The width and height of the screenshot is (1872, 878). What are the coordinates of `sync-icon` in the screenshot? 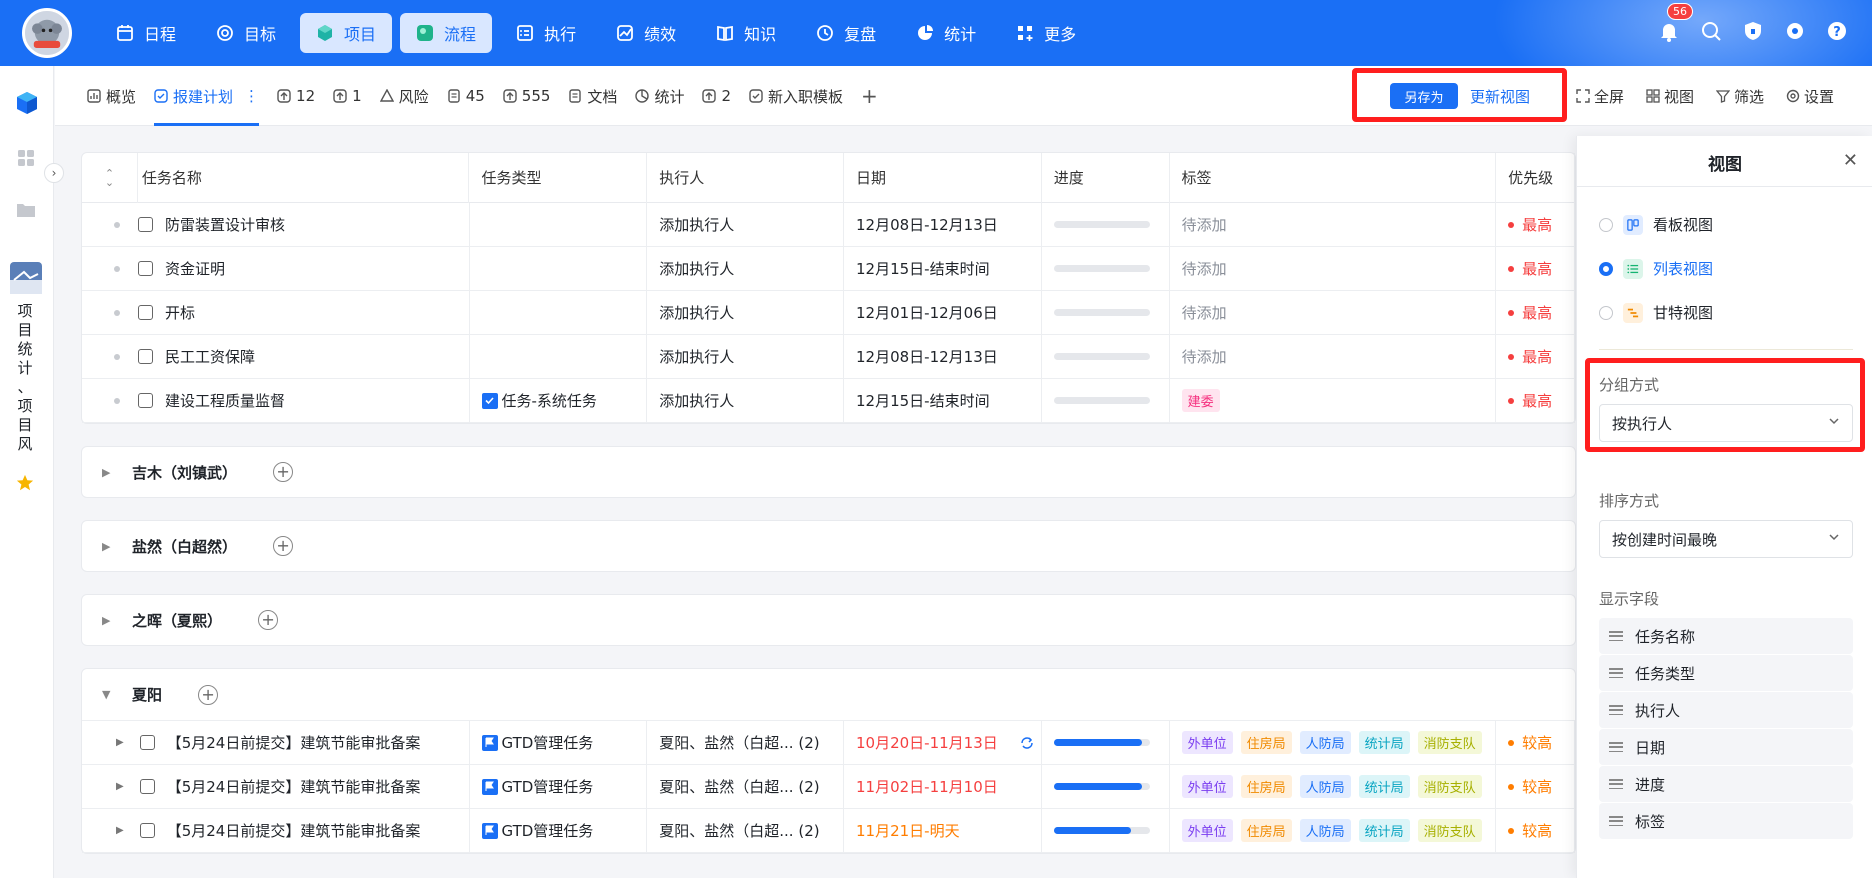 It's located at (1027, 743).